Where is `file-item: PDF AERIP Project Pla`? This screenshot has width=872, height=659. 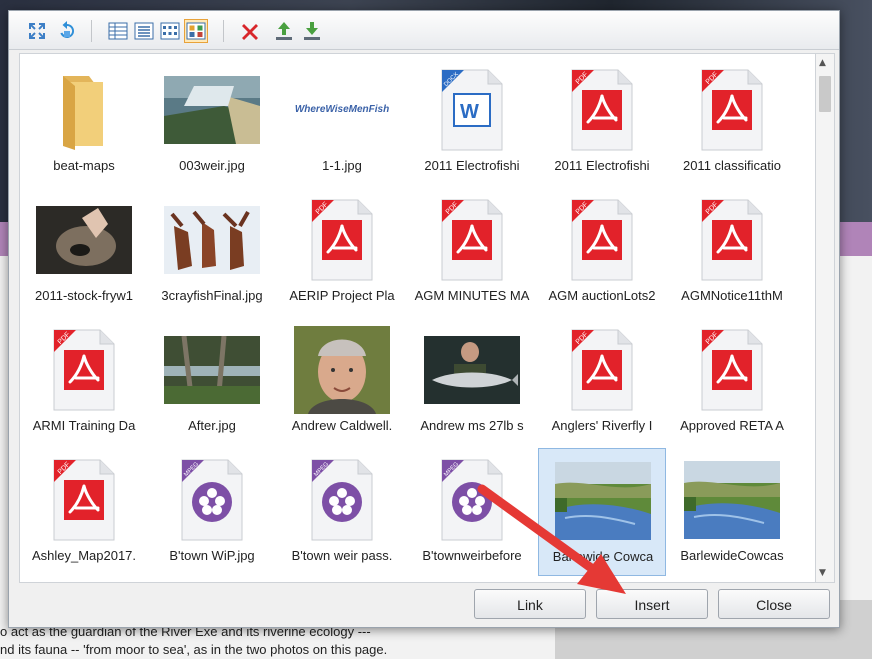
file-item: PDF AERIP Project Pla is located at coordinates (342, 252).